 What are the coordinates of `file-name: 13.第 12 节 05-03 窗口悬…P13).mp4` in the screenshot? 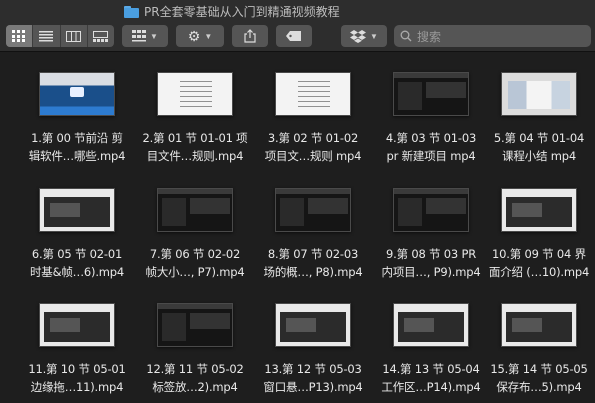 It's located at (313, 378).